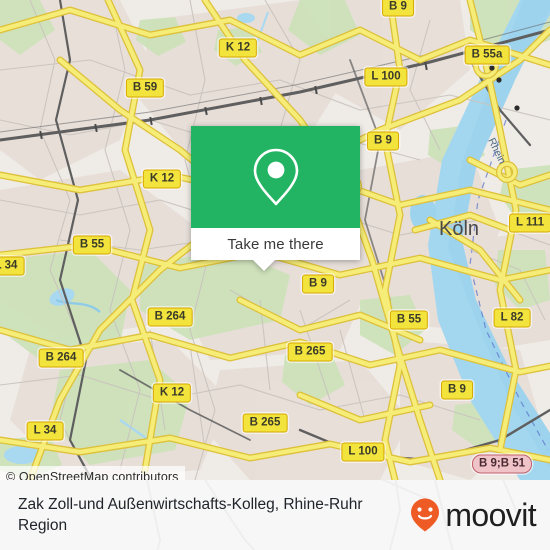 The image size is (550, 550). I want to click on take-me-there-label: Take me there, so click(275, 244).